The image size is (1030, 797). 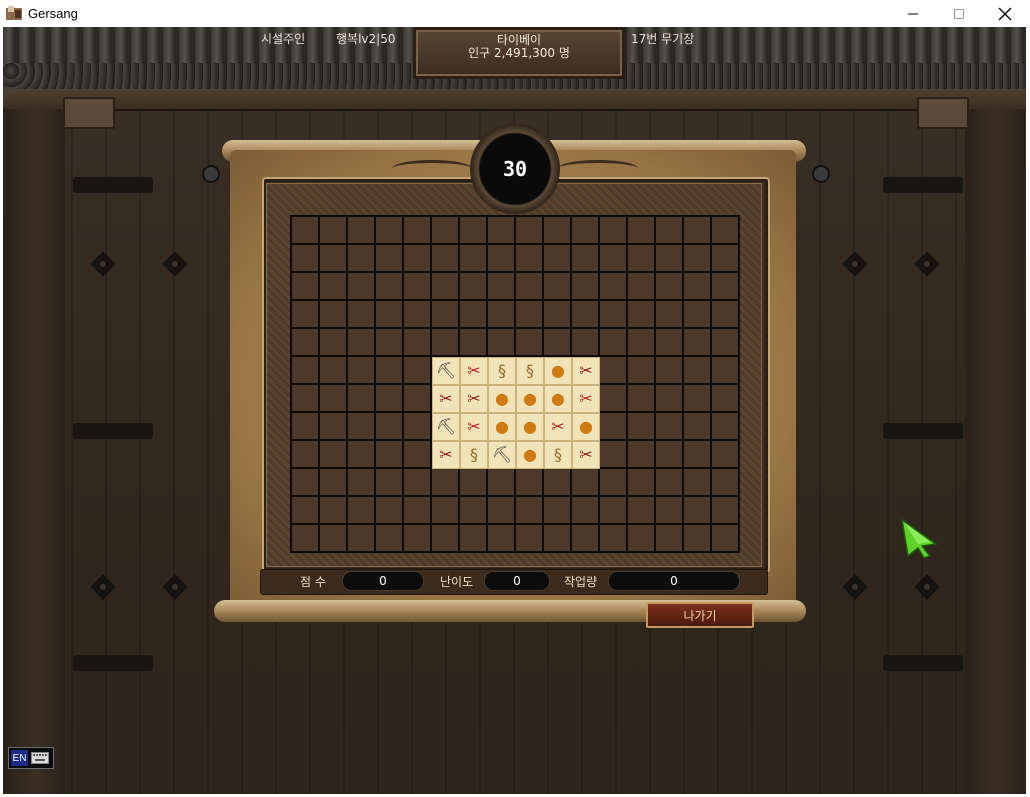 What do you see at coordinates (581, 582) in the screenshot?
I see `workload-label: 작업량` at bounding box center [581, 582].